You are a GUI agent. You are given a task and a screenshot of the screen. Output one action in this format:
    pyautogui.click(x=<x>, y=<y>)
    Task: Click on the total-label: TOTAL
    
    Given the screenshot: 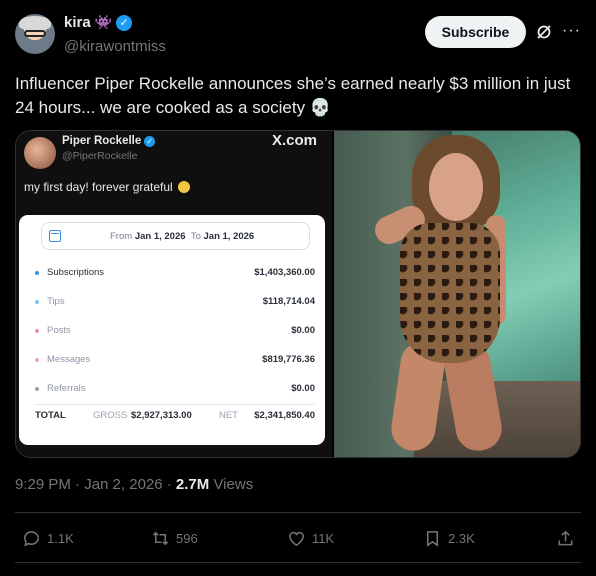 What is the action you would take?
    pyautogui.click(x=50, y=415)
    